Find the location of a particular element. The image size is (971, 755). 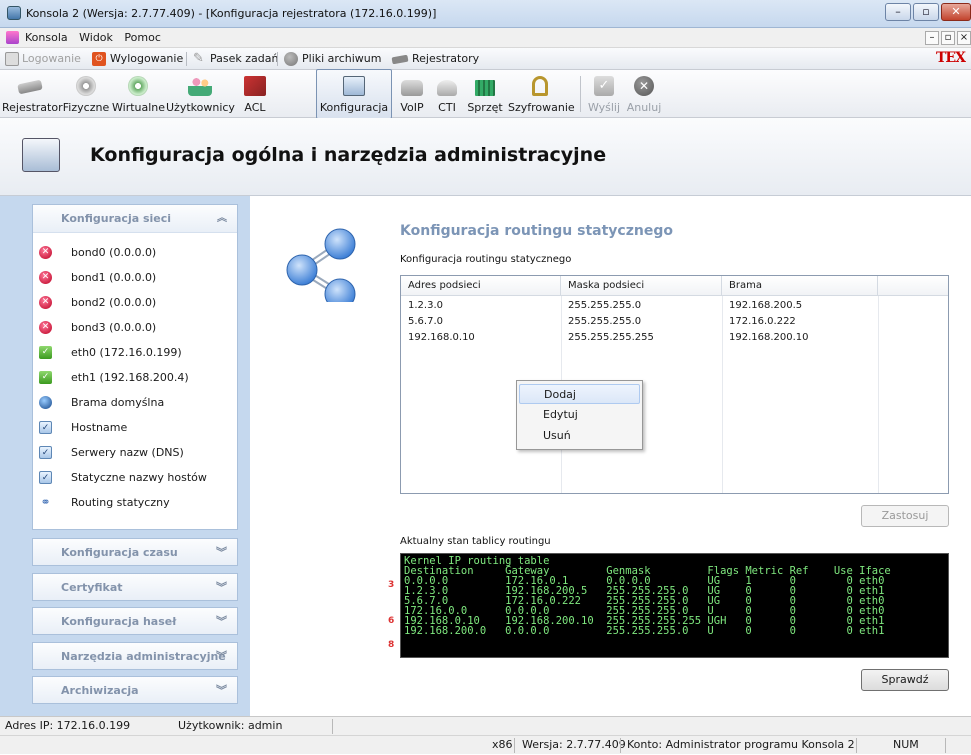

app-icon is located at coordinates (14, 13).